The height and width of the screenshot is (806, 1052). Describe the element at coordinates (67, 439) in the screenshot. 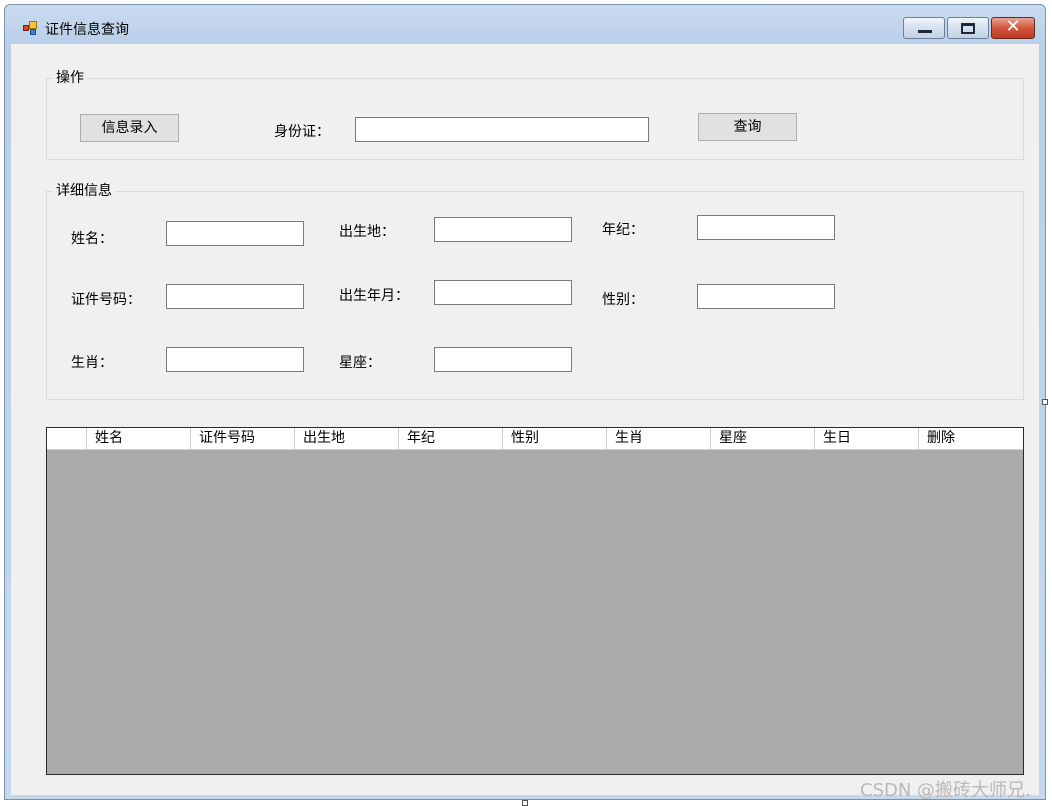

I see `grid-row-header` at that location.